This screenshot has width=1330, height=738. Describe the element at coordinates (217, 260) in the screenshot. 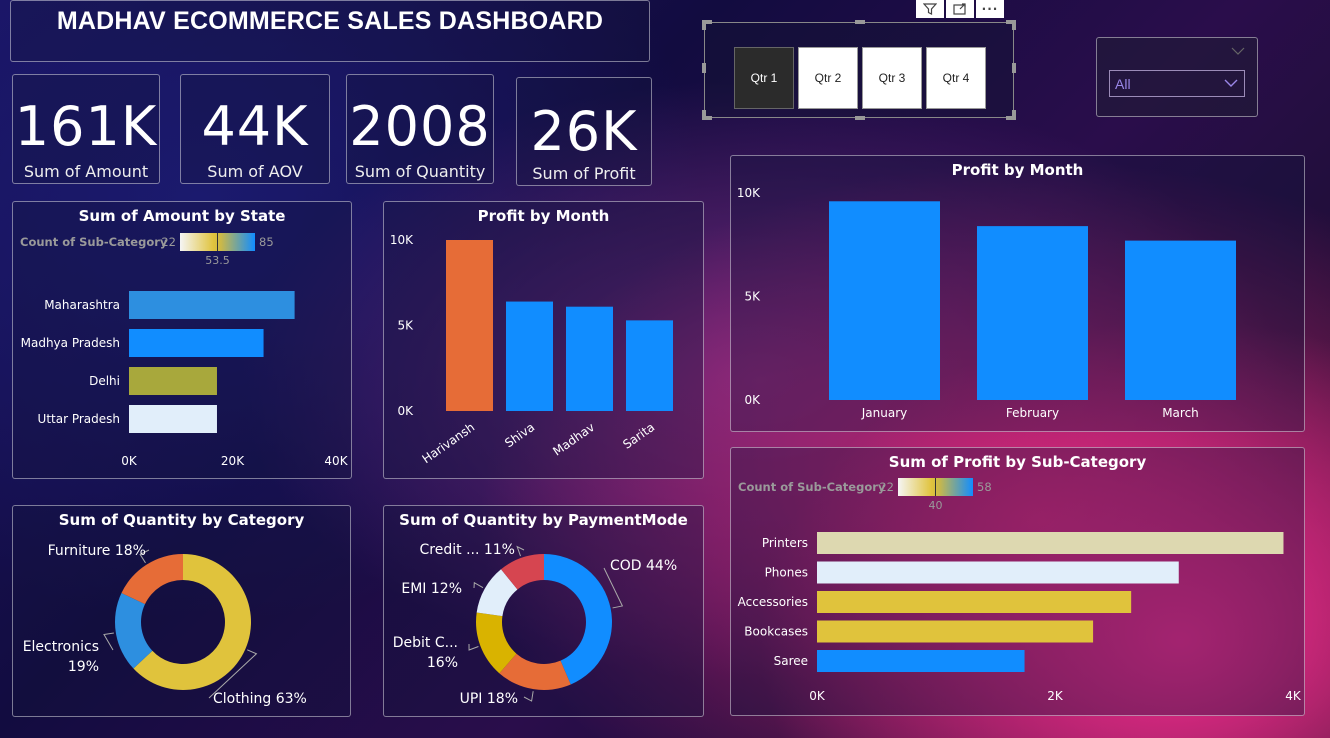

I see `legend-mid: 53.5` at that location.